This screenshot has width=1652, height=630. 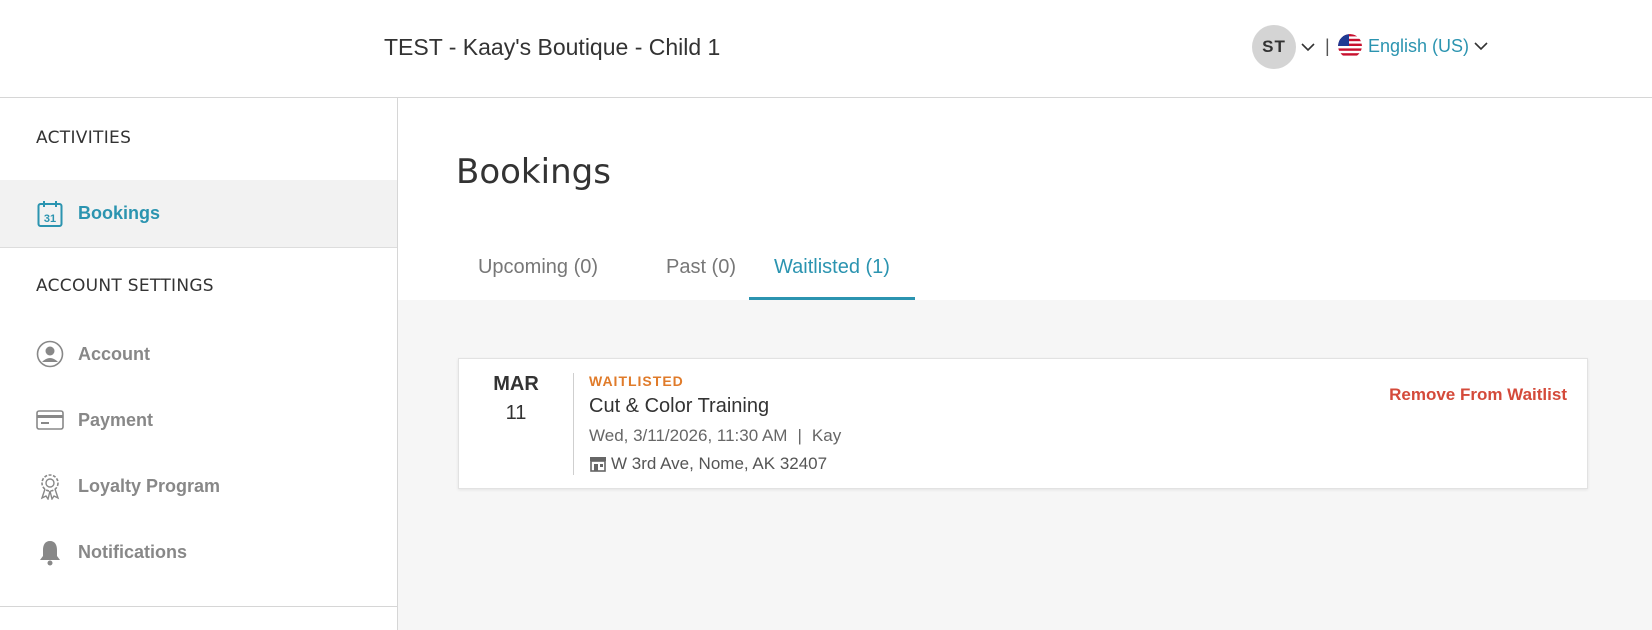 I want to click on sidebar-item-label: Notifications, so click(x=133, y=551).